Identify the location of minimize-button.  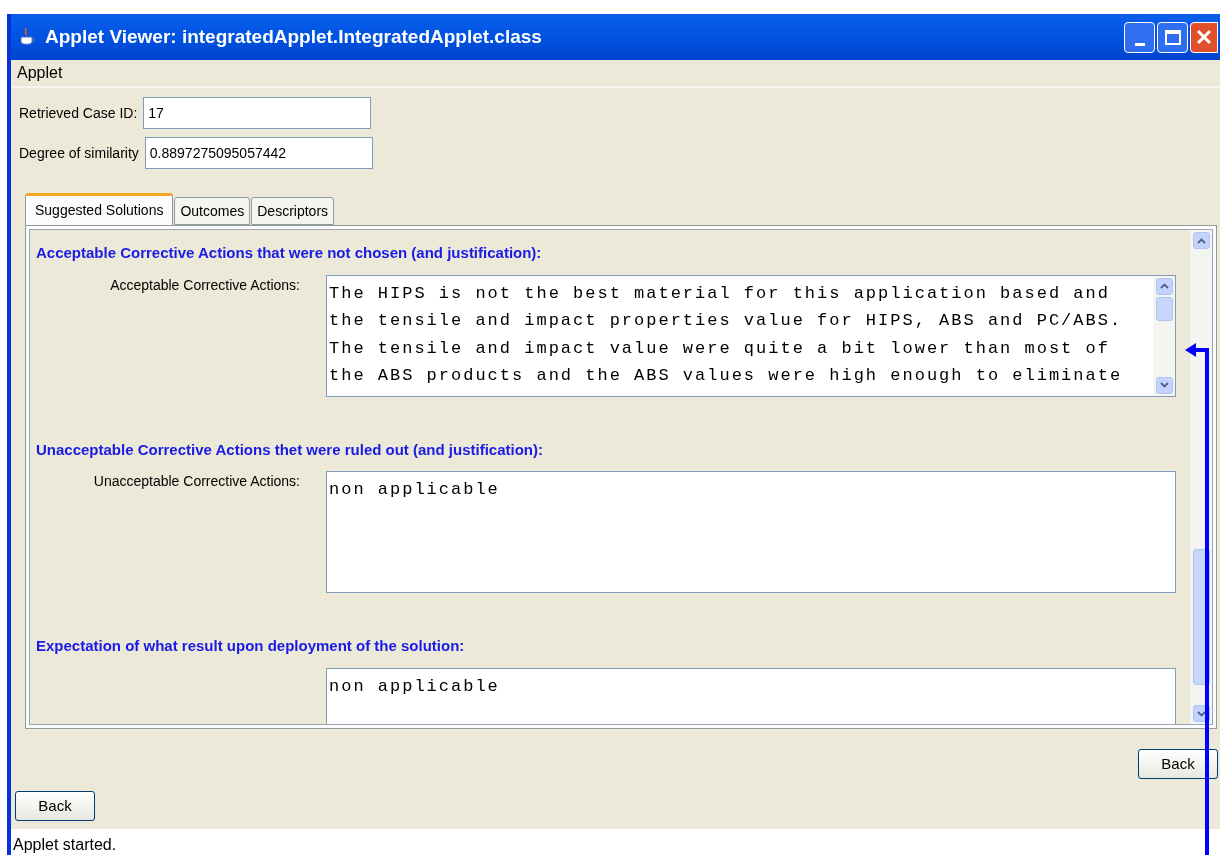
(1139, 37).